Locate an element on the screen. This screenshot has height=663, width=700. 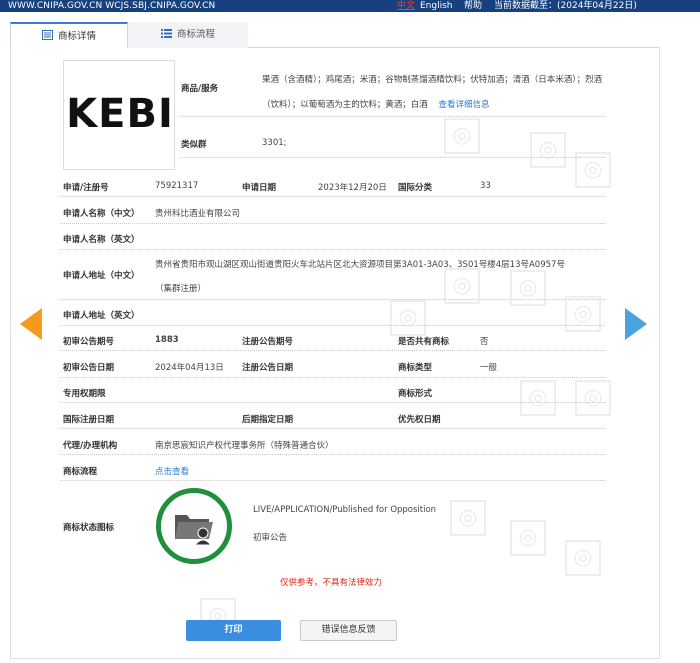
group-label: 类似群 is located at coordinates (194, 145).